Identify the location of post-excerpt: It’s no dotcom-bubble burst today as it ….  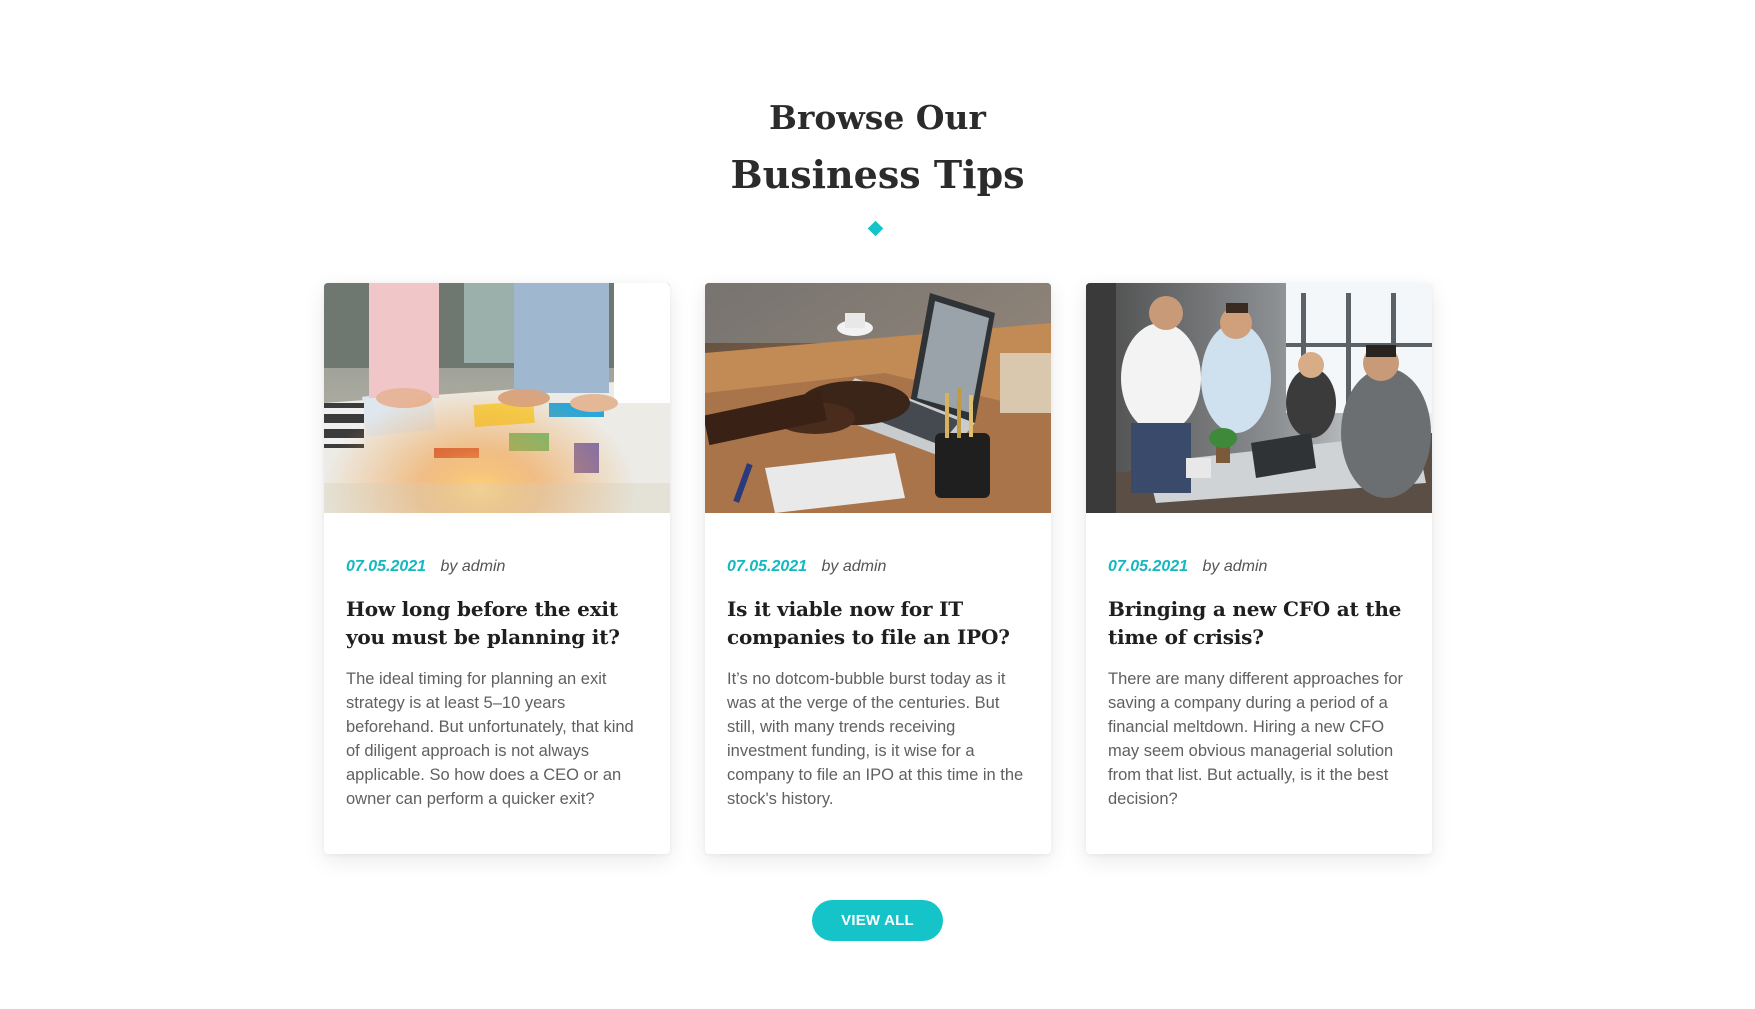
(875, 739).